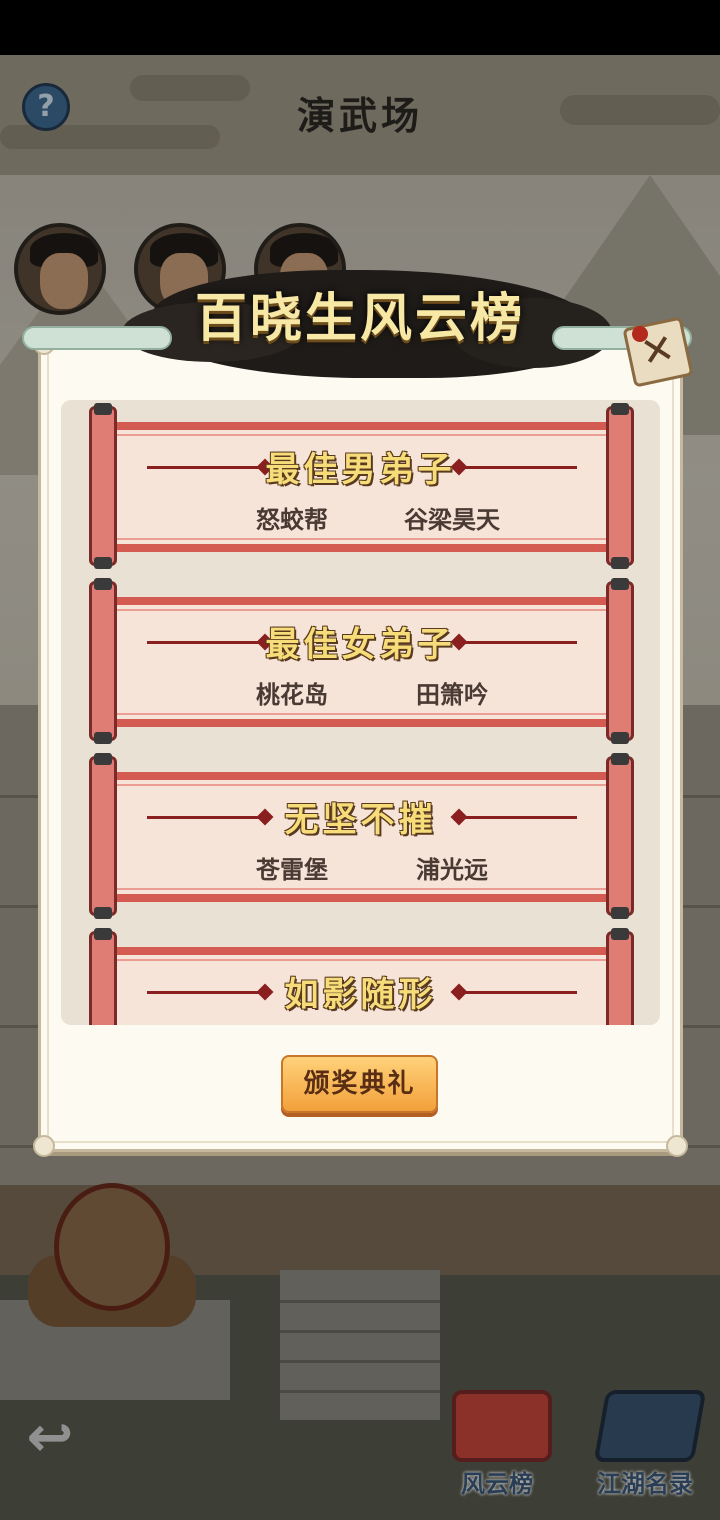 The image size is (720, 1520). What do you see at coordinates (360, 27) in the screenshot?
I see `status-bar` at bounding box center [360, 27].